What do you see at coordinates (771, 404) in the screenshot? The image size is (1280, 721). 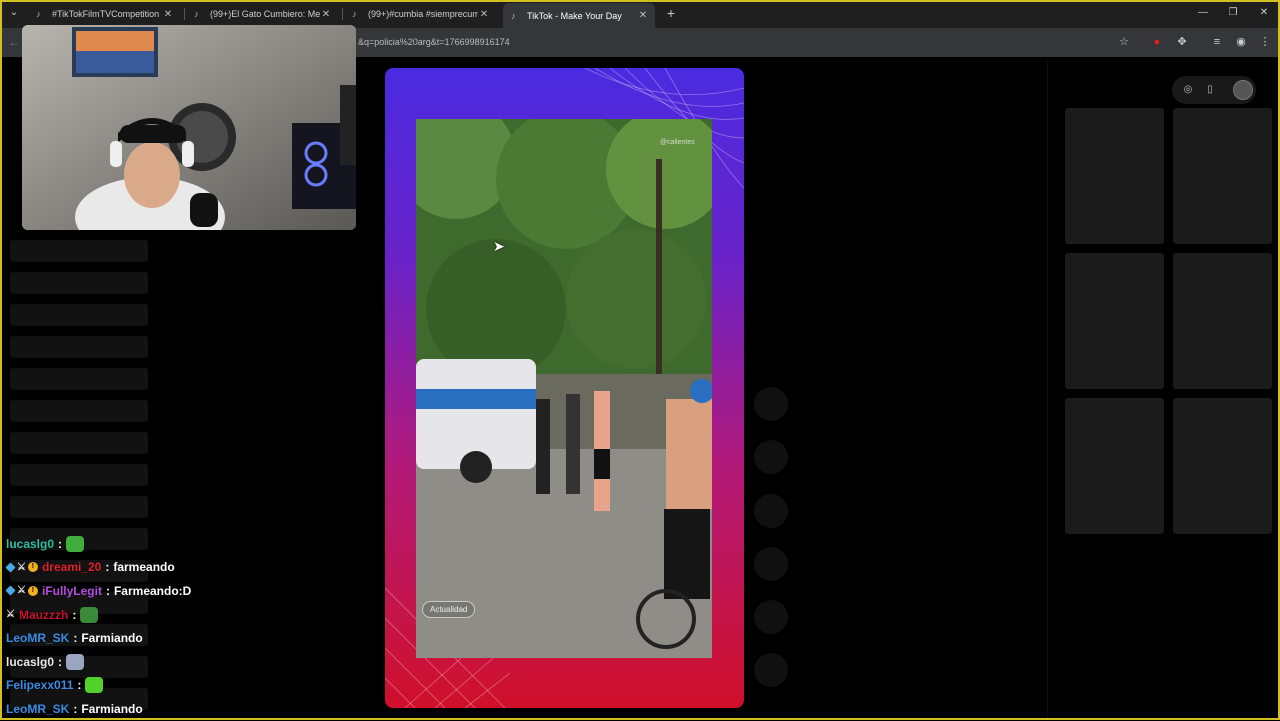 I see `like-button-skeleton` at bounding box center [771, 404].